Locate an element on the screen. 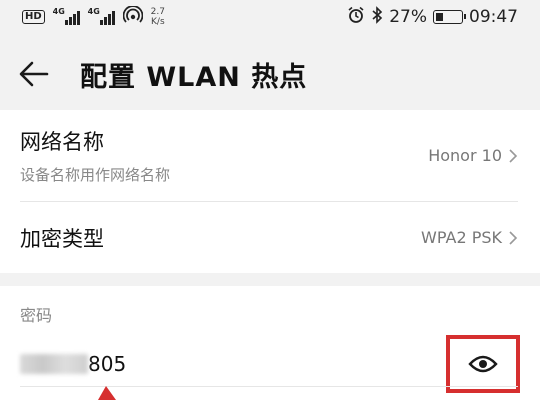 This screenshot has width=540, height=400. back-button is located at coordinates (34, 74).